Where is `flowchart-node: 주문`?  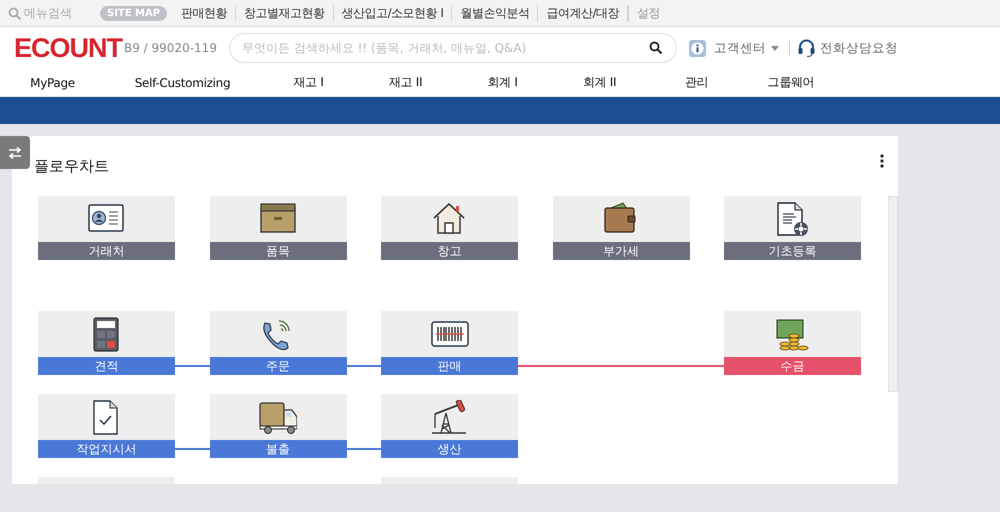 flowchart-node: 주문 is located at coordinates (278, 343).